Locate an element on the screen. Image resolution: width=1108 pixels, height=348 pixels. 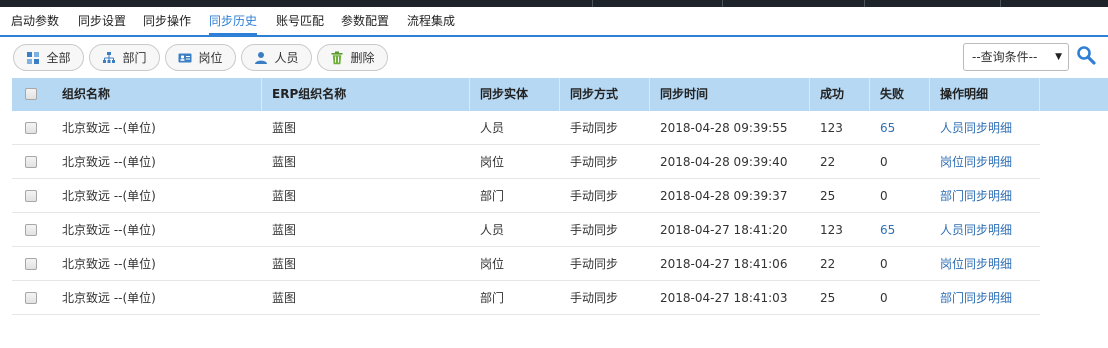
col-sync-time: 同步时间 is located at coordinates (730, 94).